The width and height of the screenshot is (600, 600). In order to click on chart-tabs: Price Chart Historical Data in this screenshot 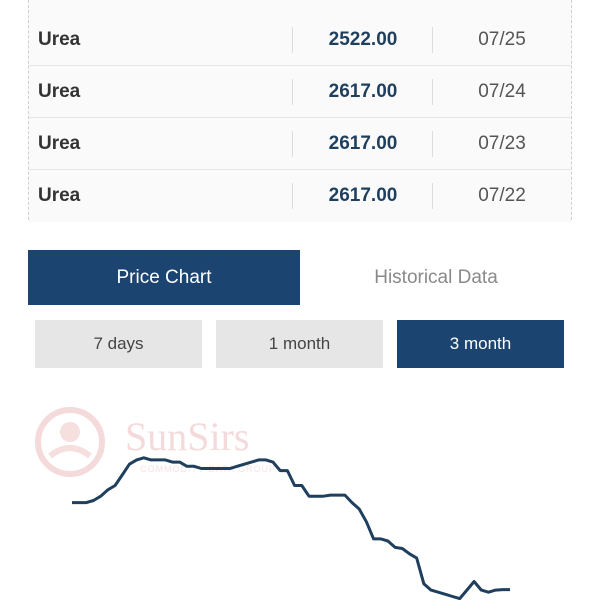, I will do `click(300, 277)`.